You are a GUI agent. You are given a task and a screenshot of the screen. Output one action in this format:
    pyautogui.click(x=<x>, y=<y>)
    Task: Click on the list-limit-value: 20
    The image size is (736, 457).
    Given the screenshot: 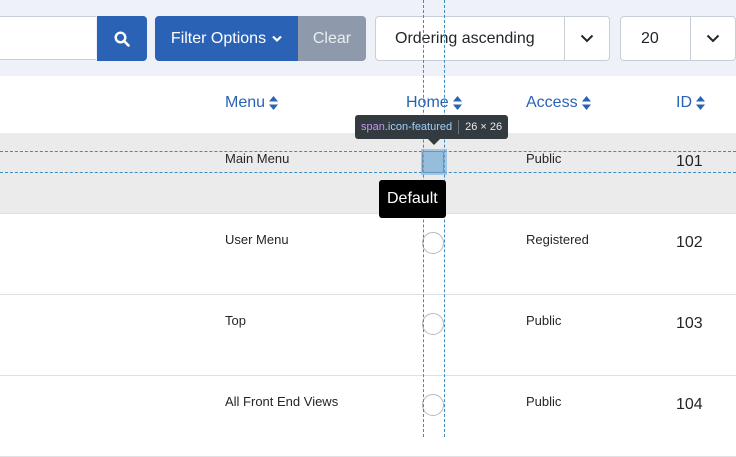 What is the action you would take?
    pyautogui.click(x=650, y=38)
    